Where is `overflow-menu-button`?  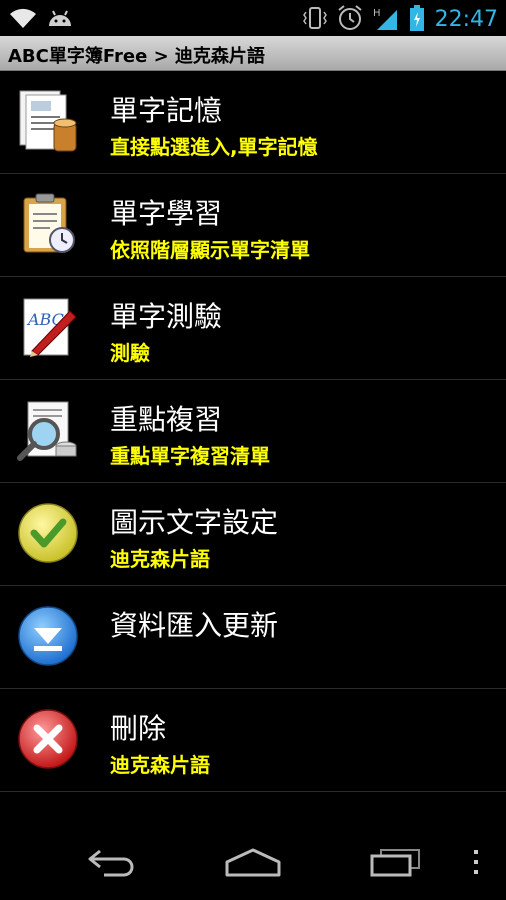
overflow-menu-button is located at coordinates (476, 864).